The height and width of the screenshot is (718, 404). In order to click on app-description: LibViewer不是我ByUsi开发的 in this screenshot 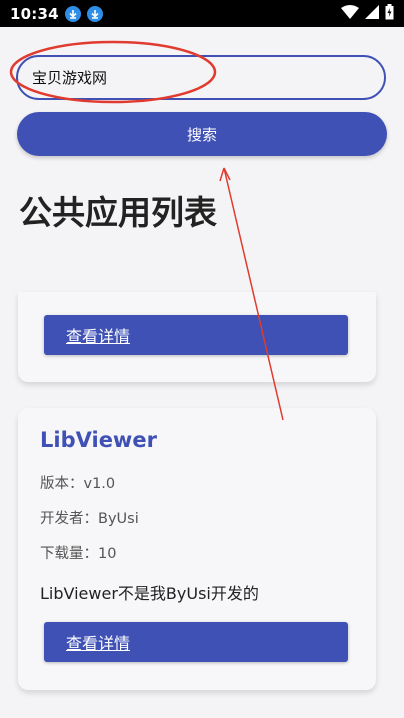, I will do `click(149, 593)`.